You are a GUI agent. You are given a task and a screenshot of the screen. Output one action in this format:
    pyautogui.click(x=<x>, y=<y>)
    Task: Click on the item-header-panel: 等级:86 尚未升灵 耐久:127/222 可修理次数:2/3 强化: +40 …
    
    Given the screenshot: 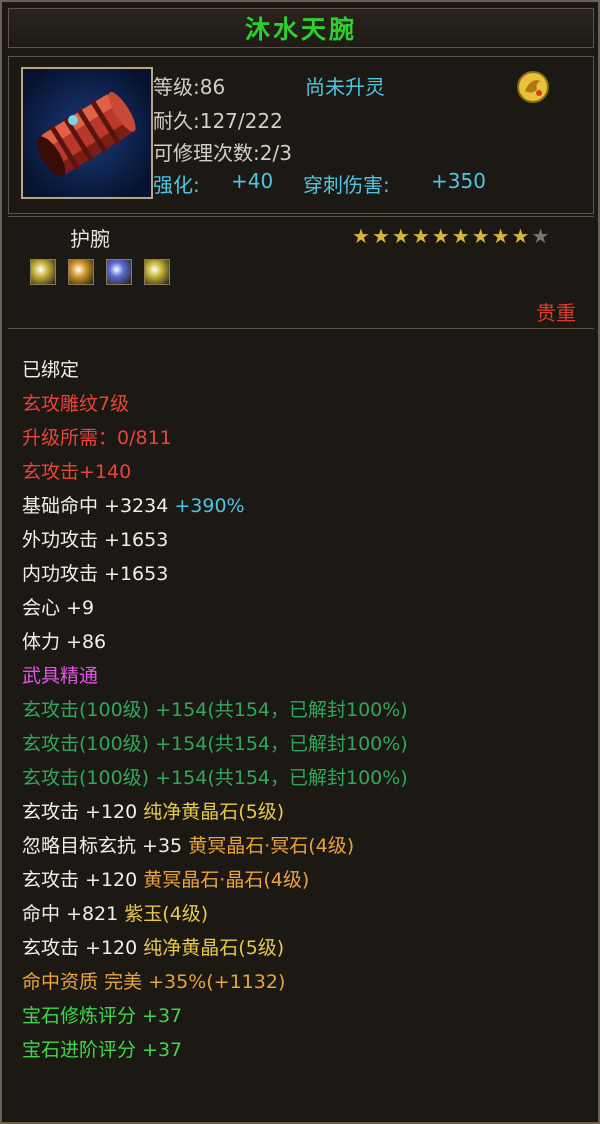 What is the action you would take?
    pyautogui.click(x=301, y=135)
    